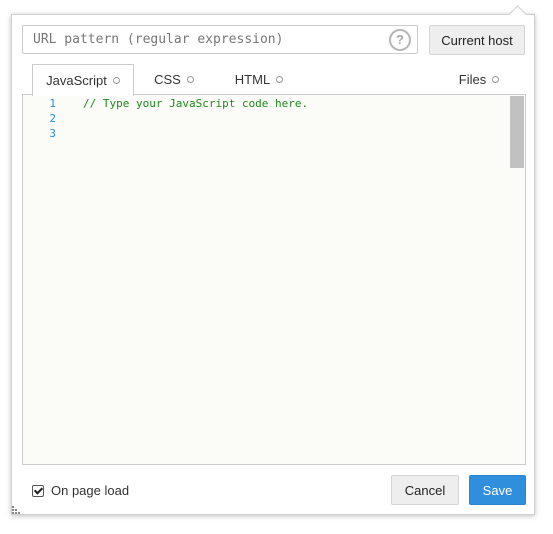 This screenshot has width=553, height=534. Describe the element at coordinates (252, 79) in the screenshot. I see `tab-label: HTML` at that location.